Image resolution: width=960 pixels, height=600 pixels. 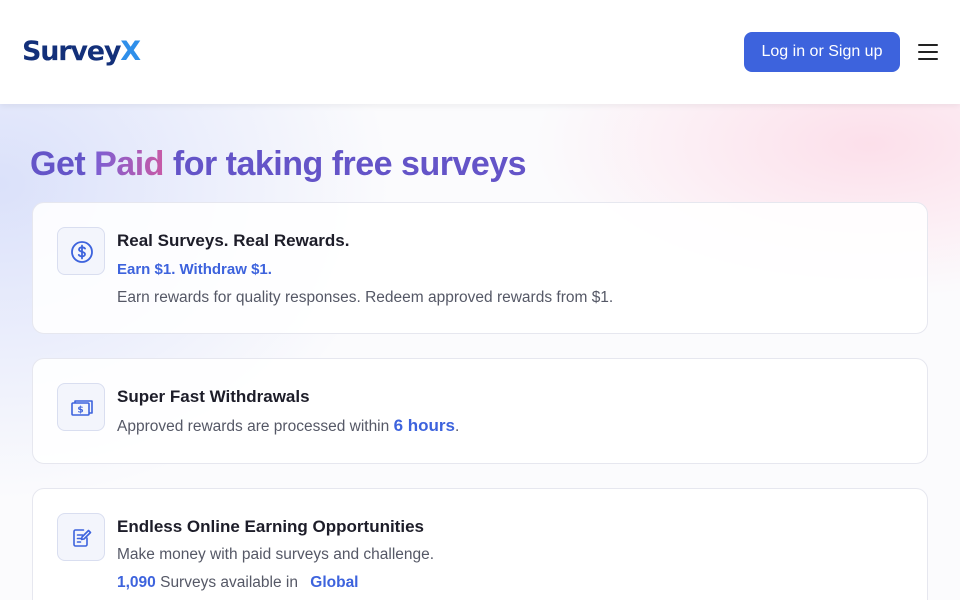 I want to click on card-title: Real Surveys. Real Rewards., so click(x=233, y=240).